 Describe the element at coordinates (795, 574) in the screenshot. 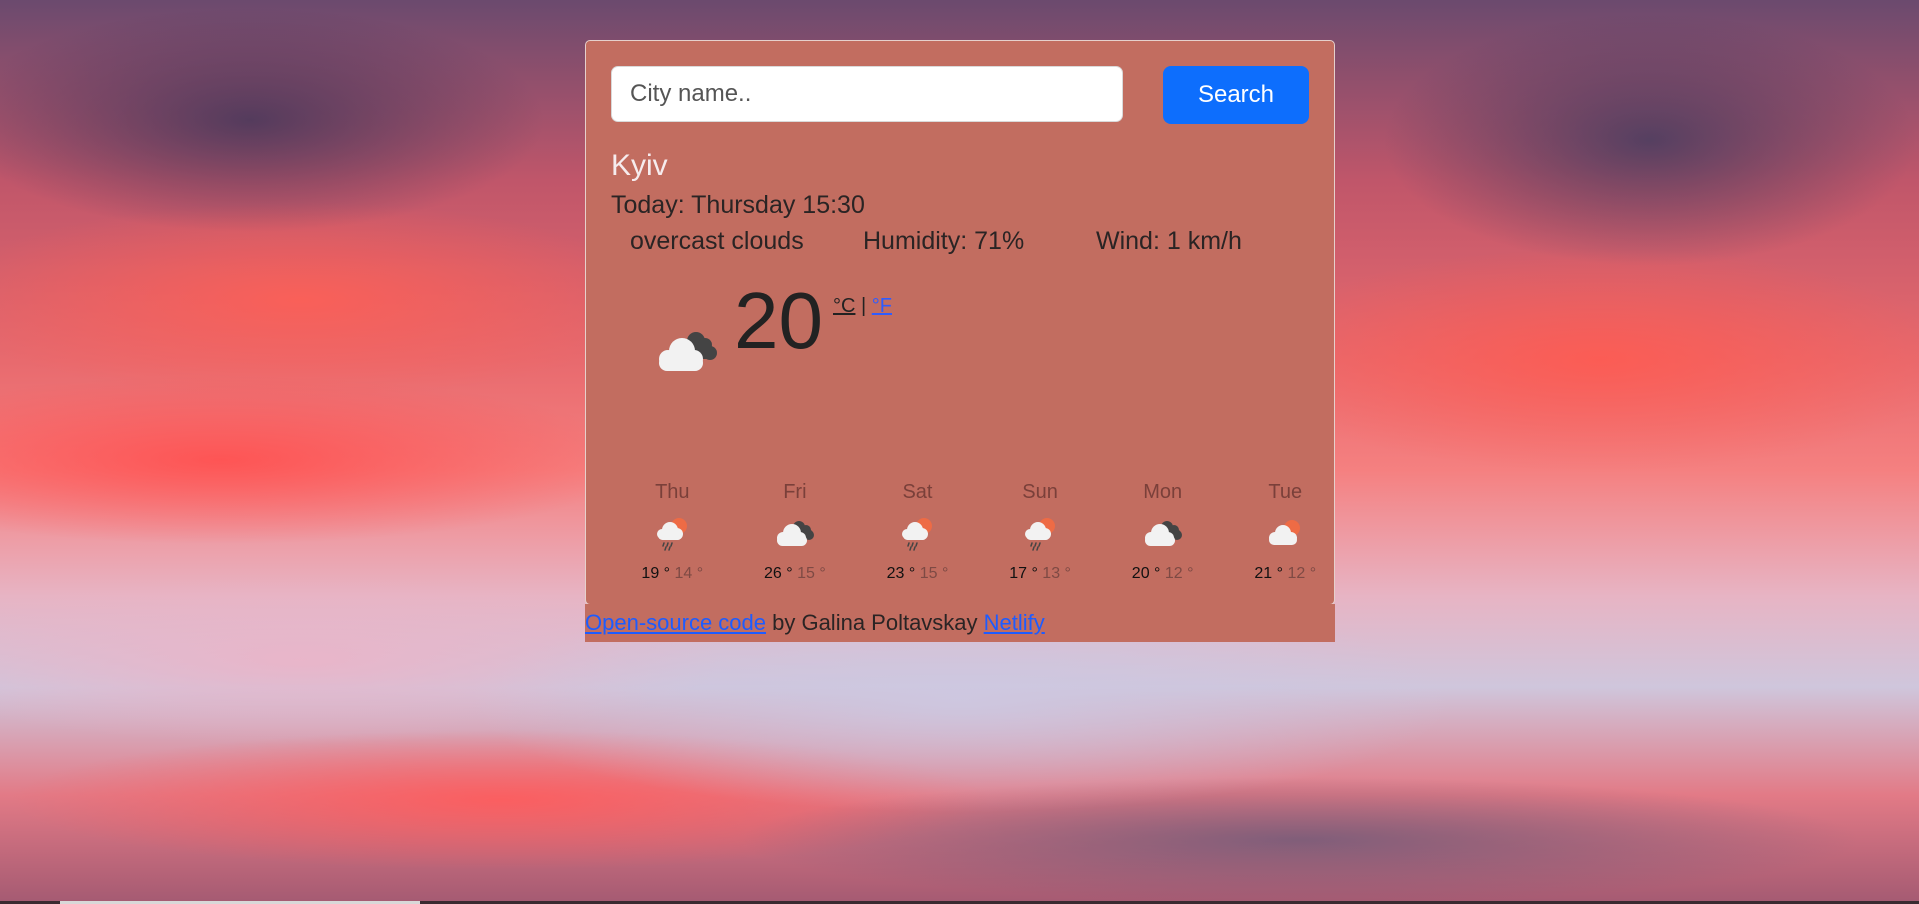

I see `forecast-temps: 26 ° 15 °` at that location.